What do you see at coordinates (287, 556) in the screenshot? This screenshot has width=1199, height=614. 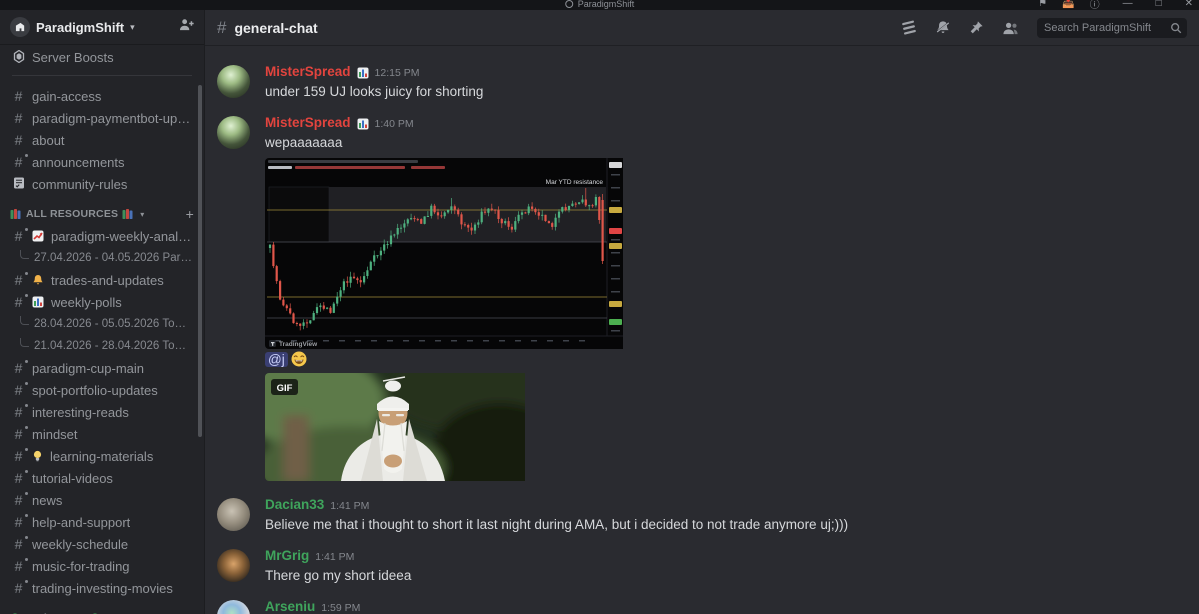 I see `message-author: MrGrig` at bounding box center [287, 556].